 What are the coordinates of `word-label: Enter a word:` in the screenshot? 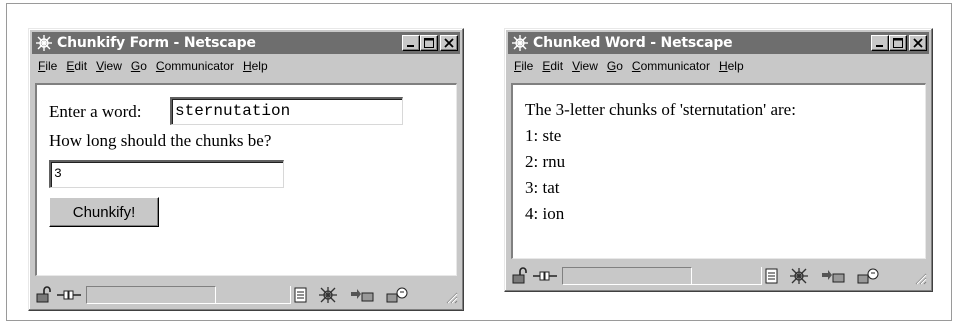 It's located at (95, 111).